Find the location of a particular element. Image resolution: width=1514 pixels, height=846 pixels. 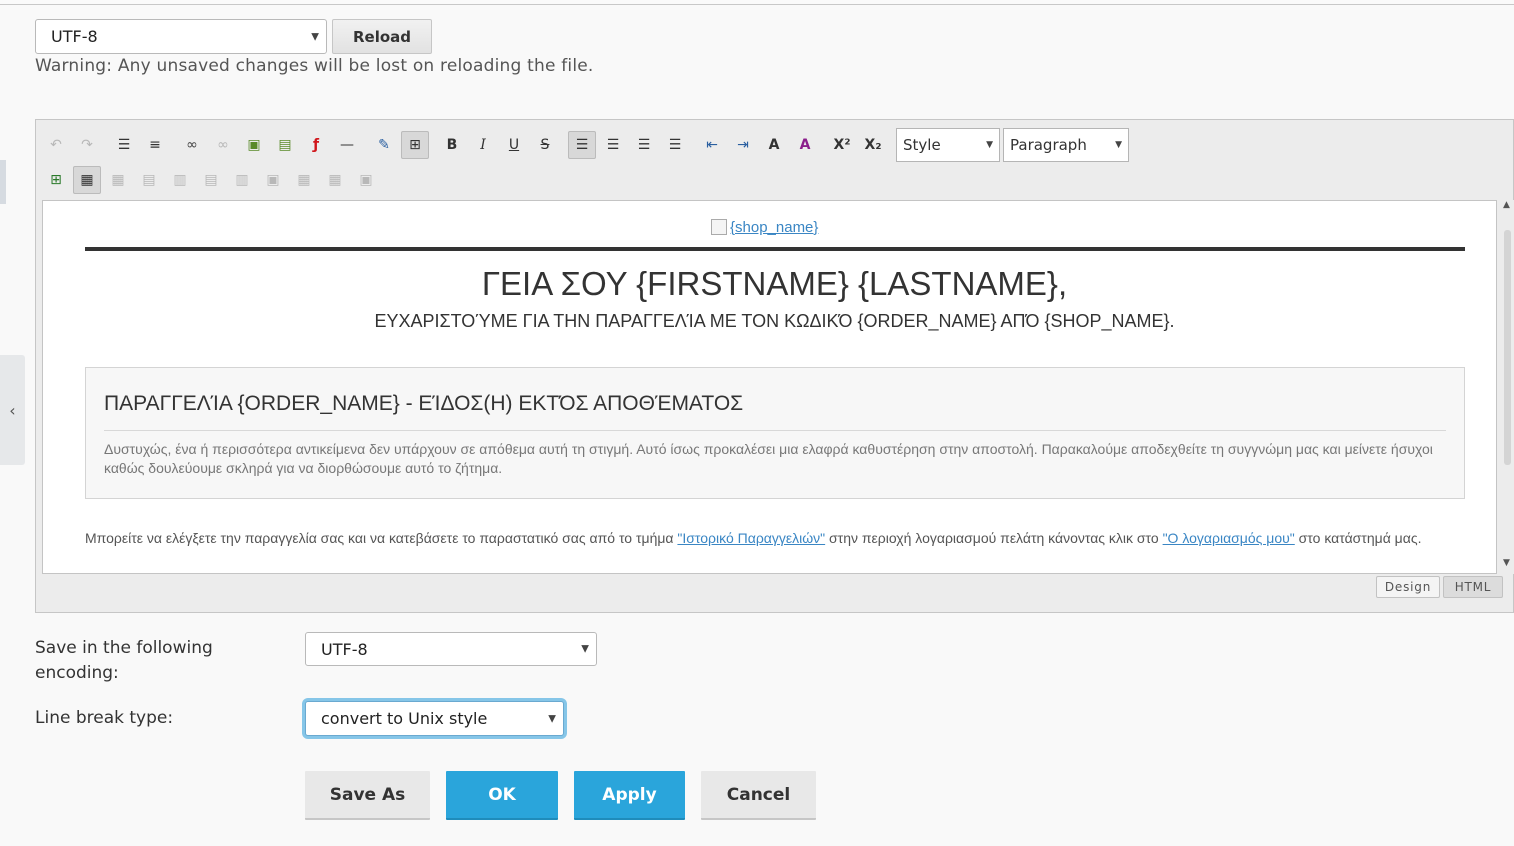

cell-props-icon: ▦ is located at coordinates (118, 180).